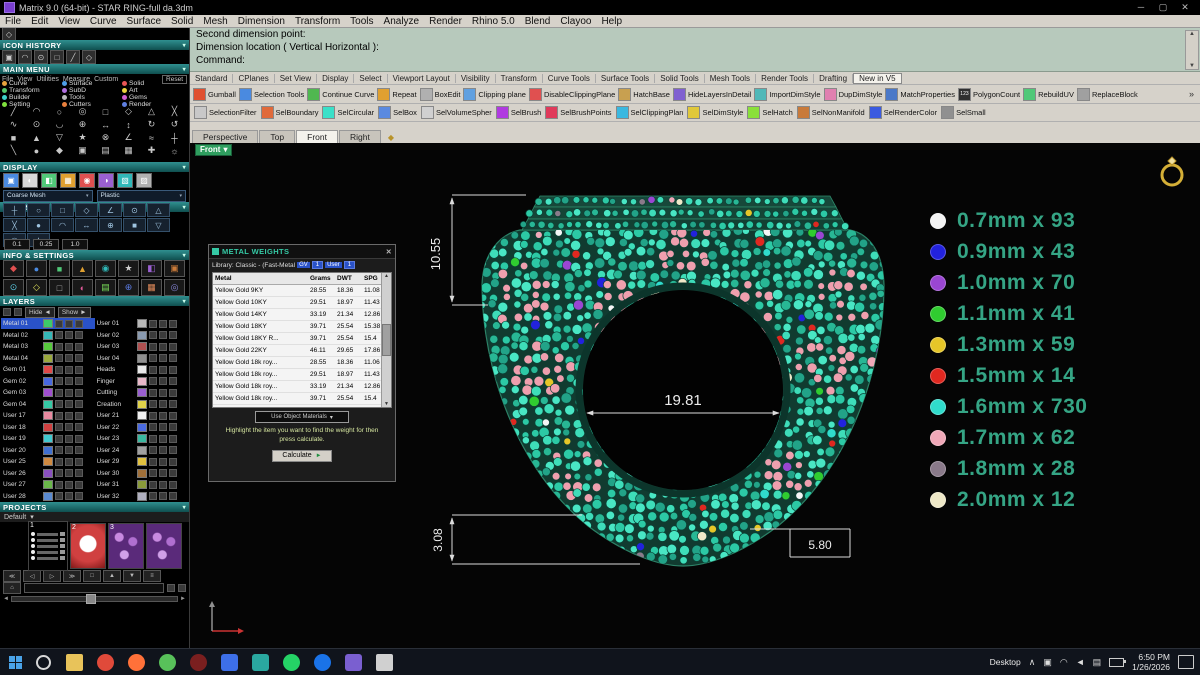 This screenshot has width=1200, height=675. What do you see at coordinates (82, 150) in the screenshot?
I see `tool-icon: ▣` at bounding box center [82, 150].